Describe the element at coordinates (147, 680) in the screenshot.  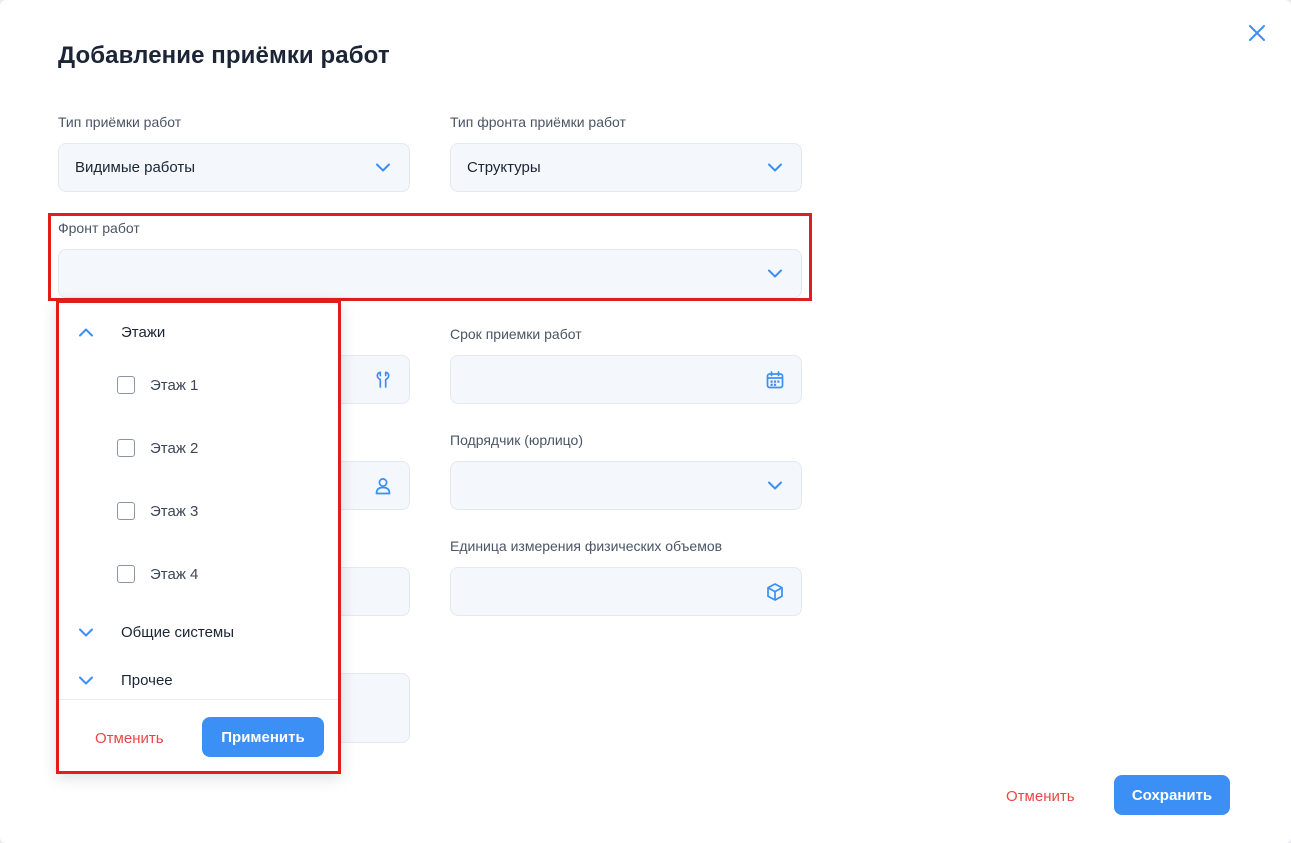
I see `group-label: Прочее` at that location.